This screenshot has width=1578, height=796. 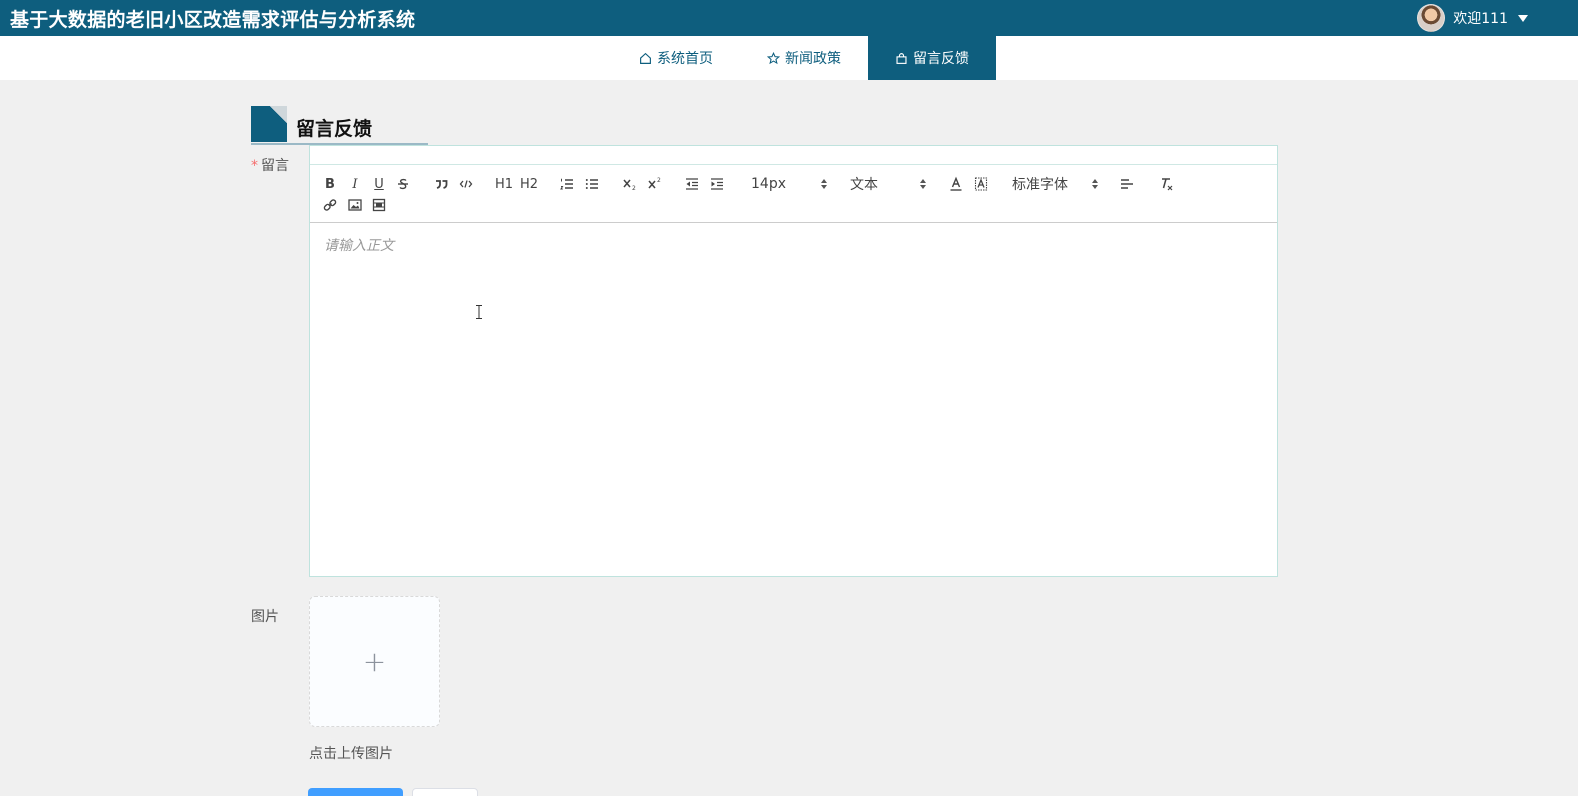 I want to click on h1-button: H1, so click(x=504, y=184).